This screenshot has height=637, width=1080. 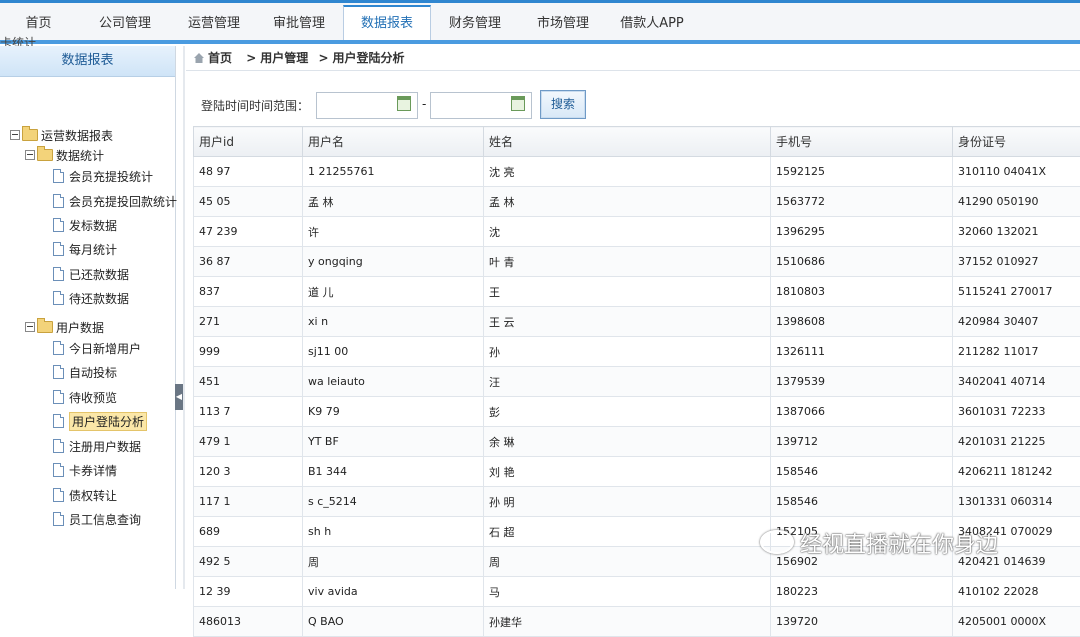 I want to click on table-cell: wa leiauto, so click(x=393, y=382).